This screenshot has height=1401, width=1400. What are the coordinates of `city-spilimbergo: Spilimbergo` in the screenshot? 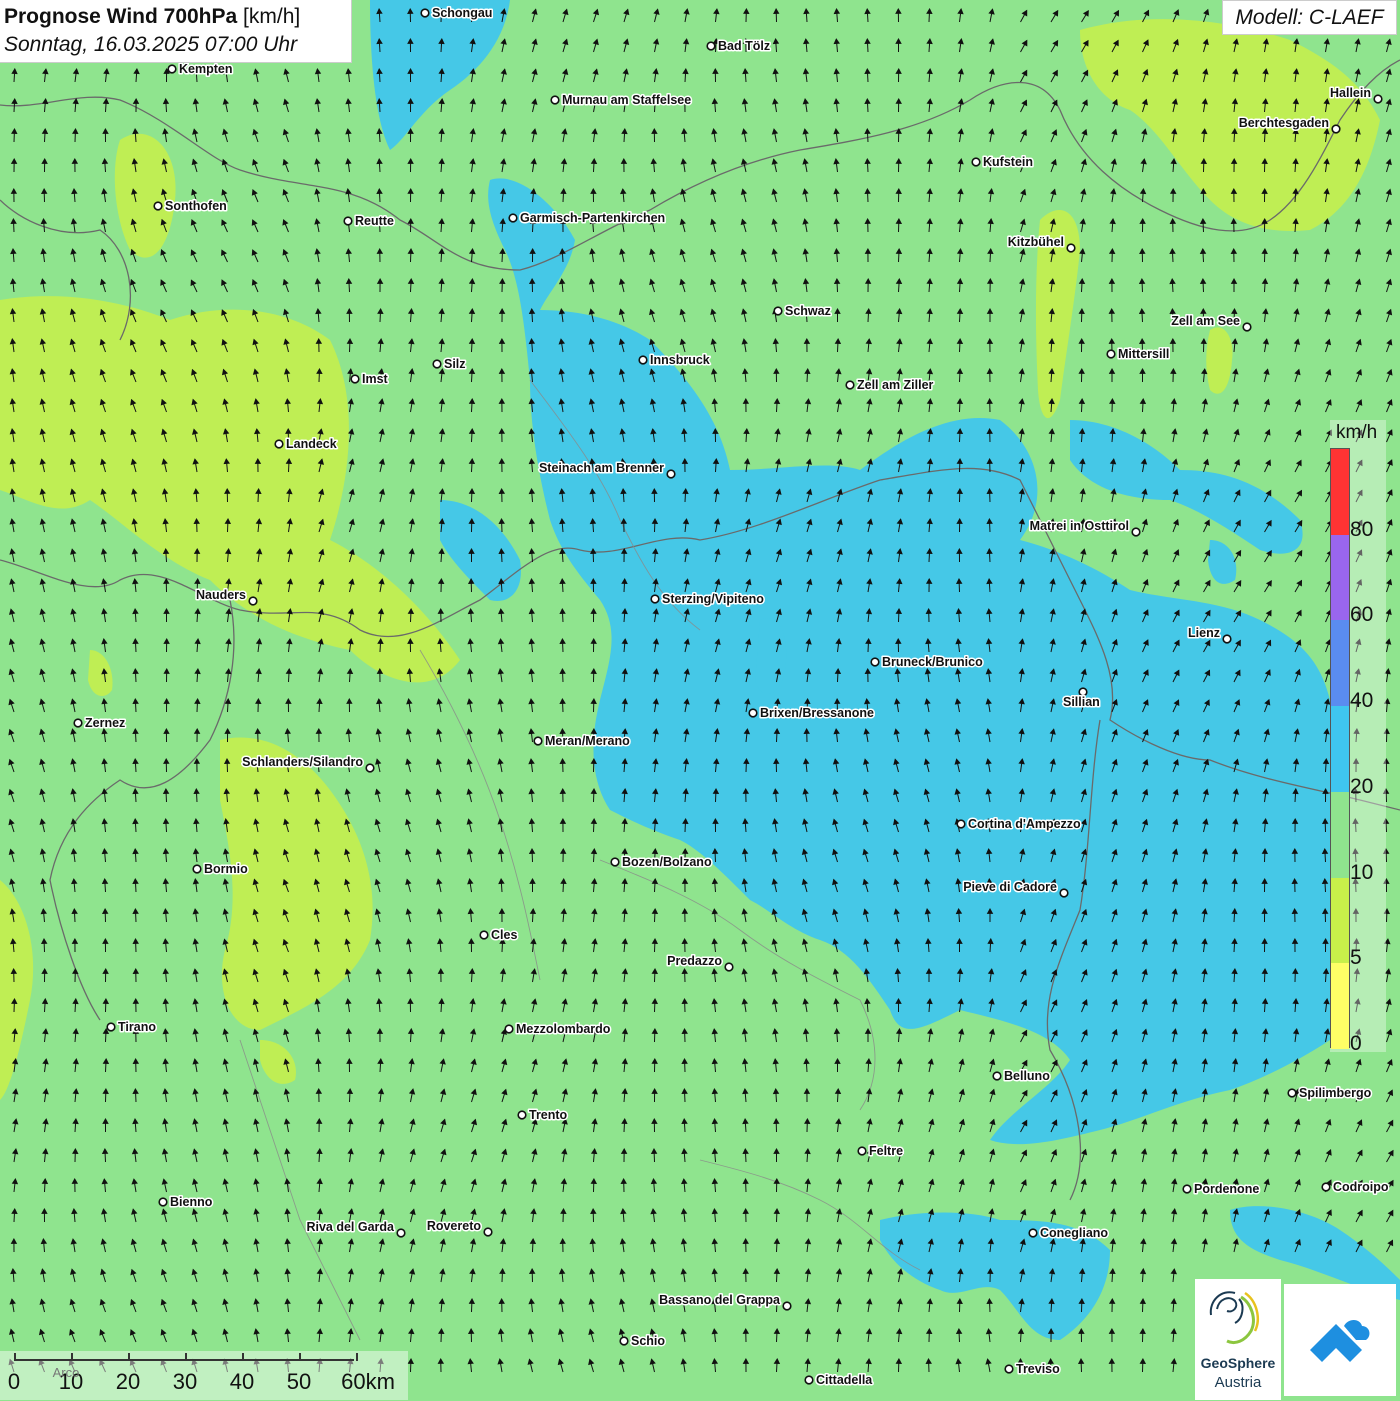 It's located at (1329, 1093).